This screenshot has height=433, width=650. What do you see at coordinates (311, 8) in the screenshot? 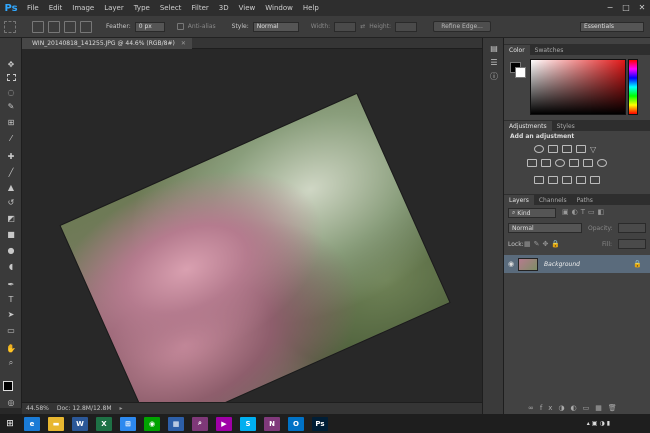
I see `menu-help: Help` at bounding box center [311, 8].